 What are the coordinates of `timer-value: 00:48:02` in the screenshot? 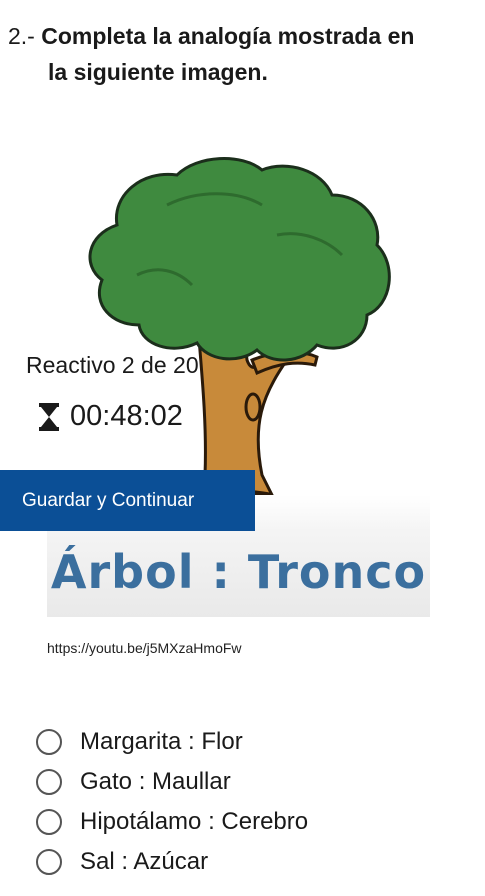 It's located at (126, 416).